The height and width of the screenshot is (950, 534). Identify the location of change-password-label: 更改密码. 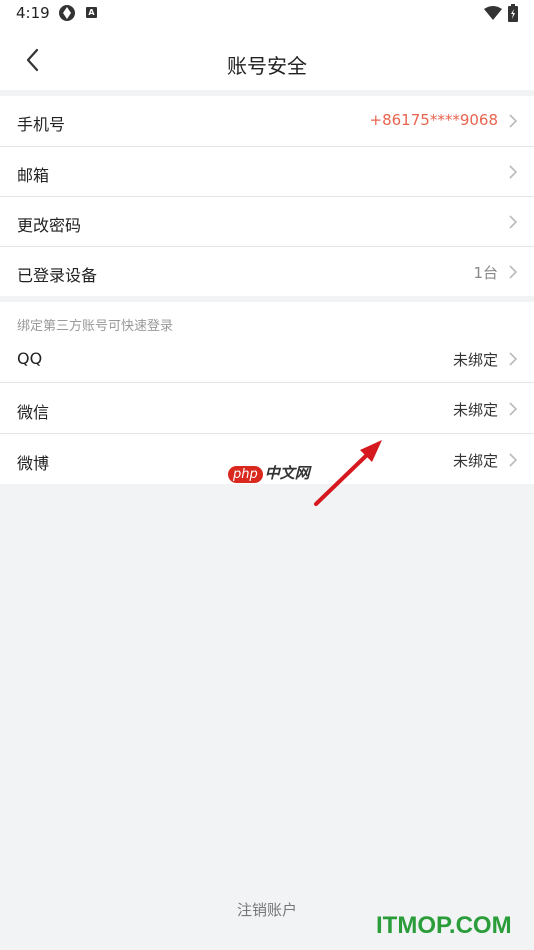
(49, 225).